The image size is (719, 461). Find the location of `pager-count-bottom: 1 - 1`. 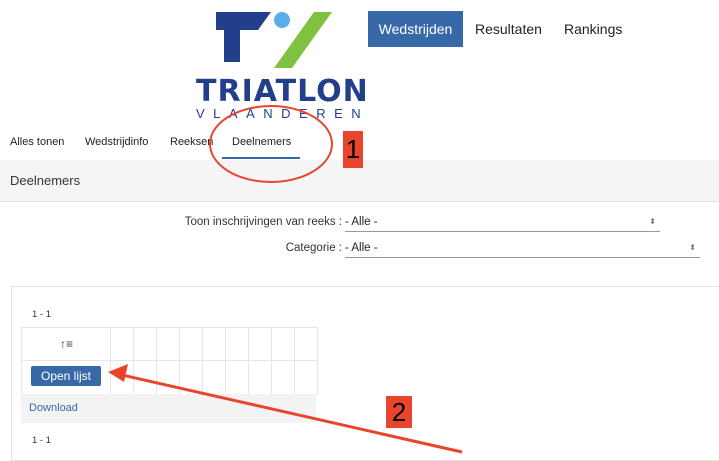

pager-count-bottom: 1 - 1 is located at coordinates (42, 440).